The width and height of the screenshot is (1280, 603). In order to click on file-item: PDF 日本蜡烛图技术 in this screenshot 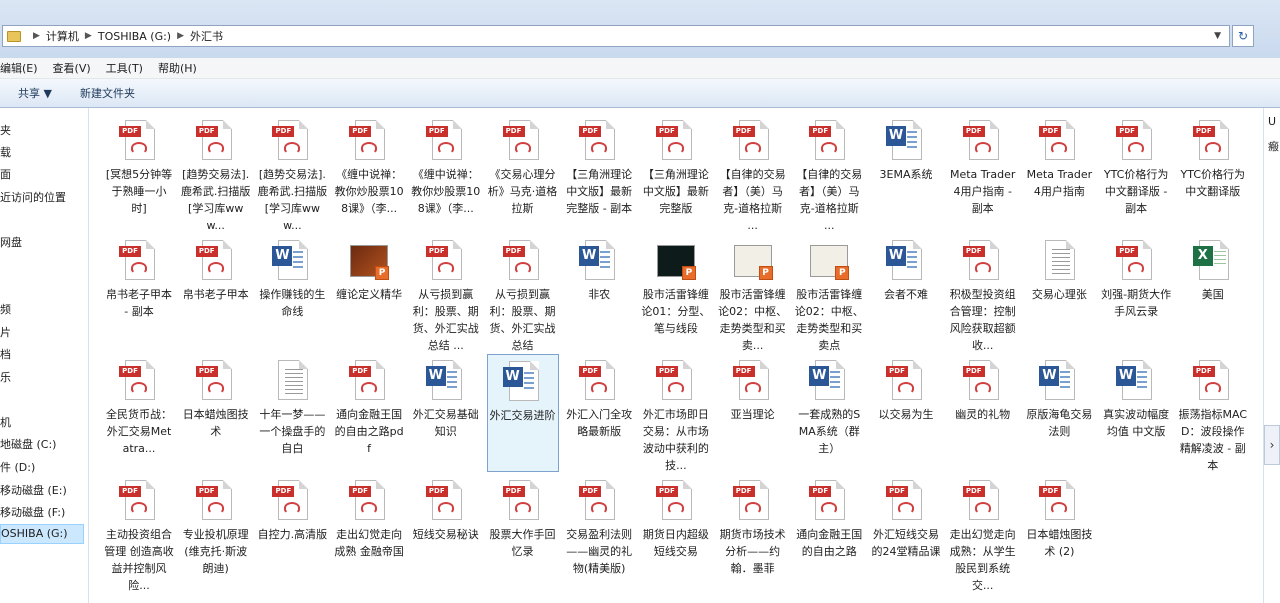, I will do `click(216, 413)`.